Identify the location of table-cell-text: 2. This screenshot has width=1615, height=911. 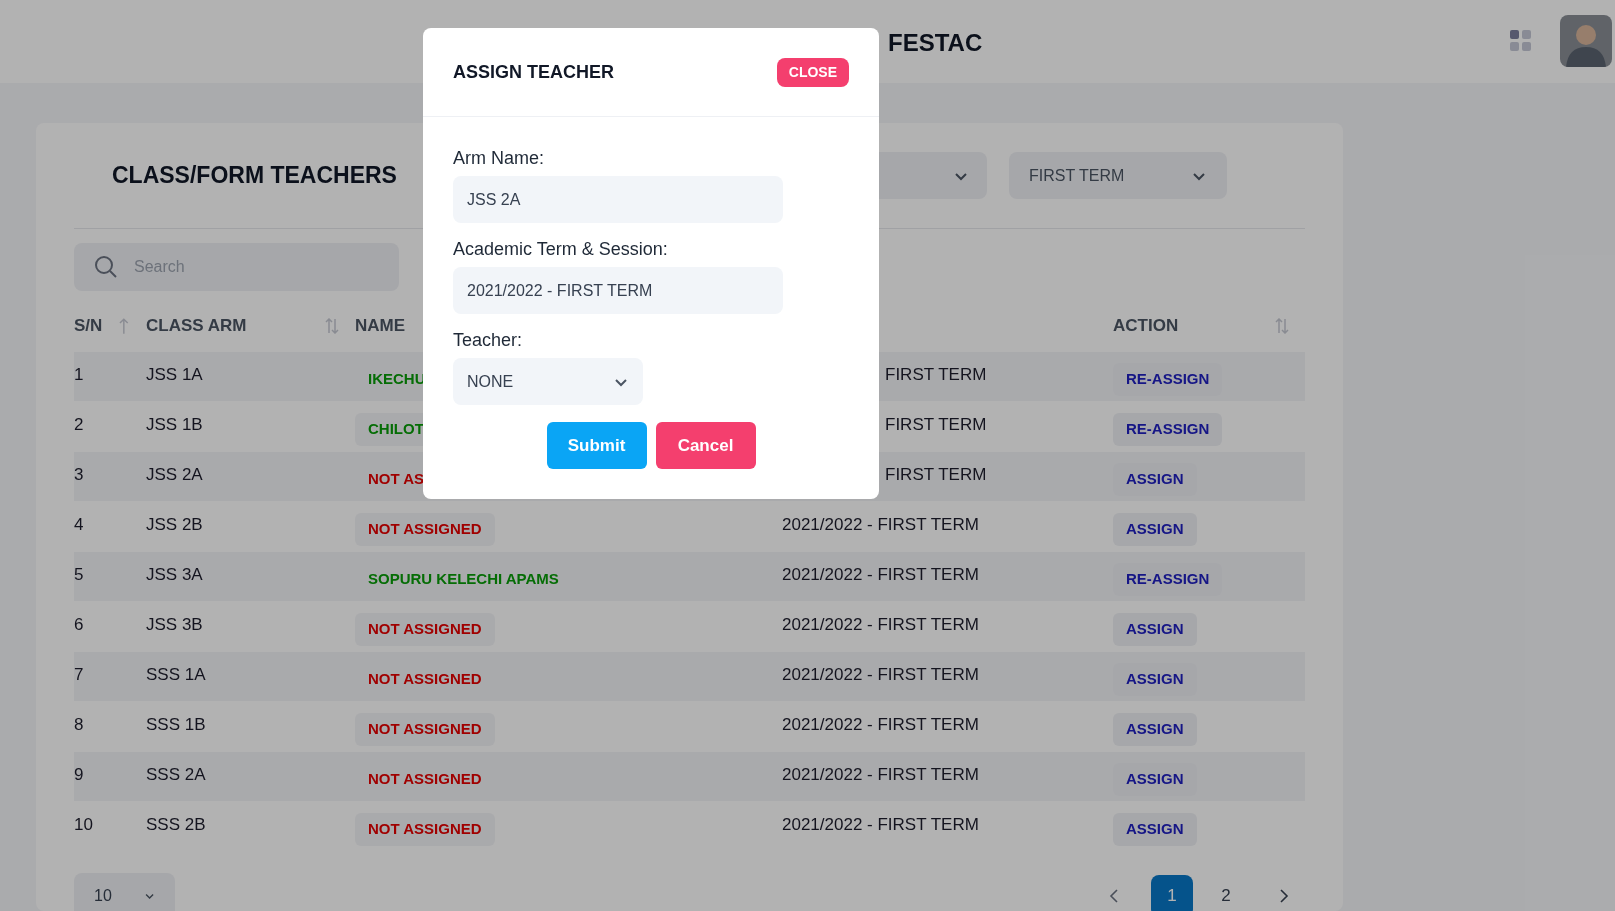
(79, 425).